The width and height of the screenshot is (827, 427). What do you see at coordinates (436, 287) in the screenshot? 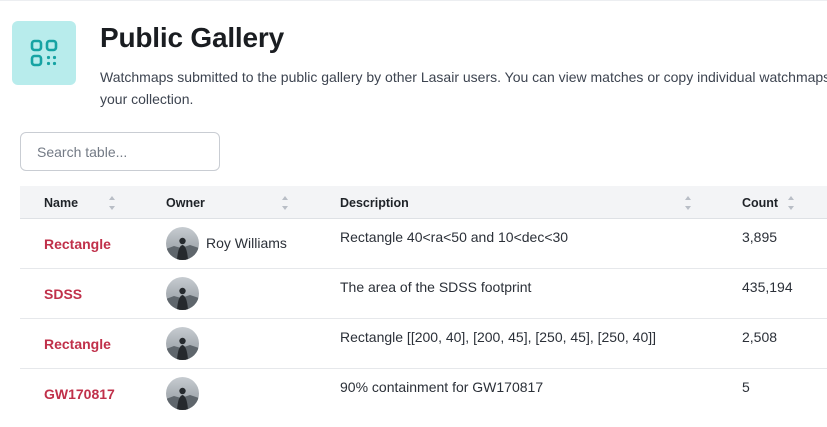
I see `watchmap-description: The area of the SDSS footprint` at bounding box center [436, 287].